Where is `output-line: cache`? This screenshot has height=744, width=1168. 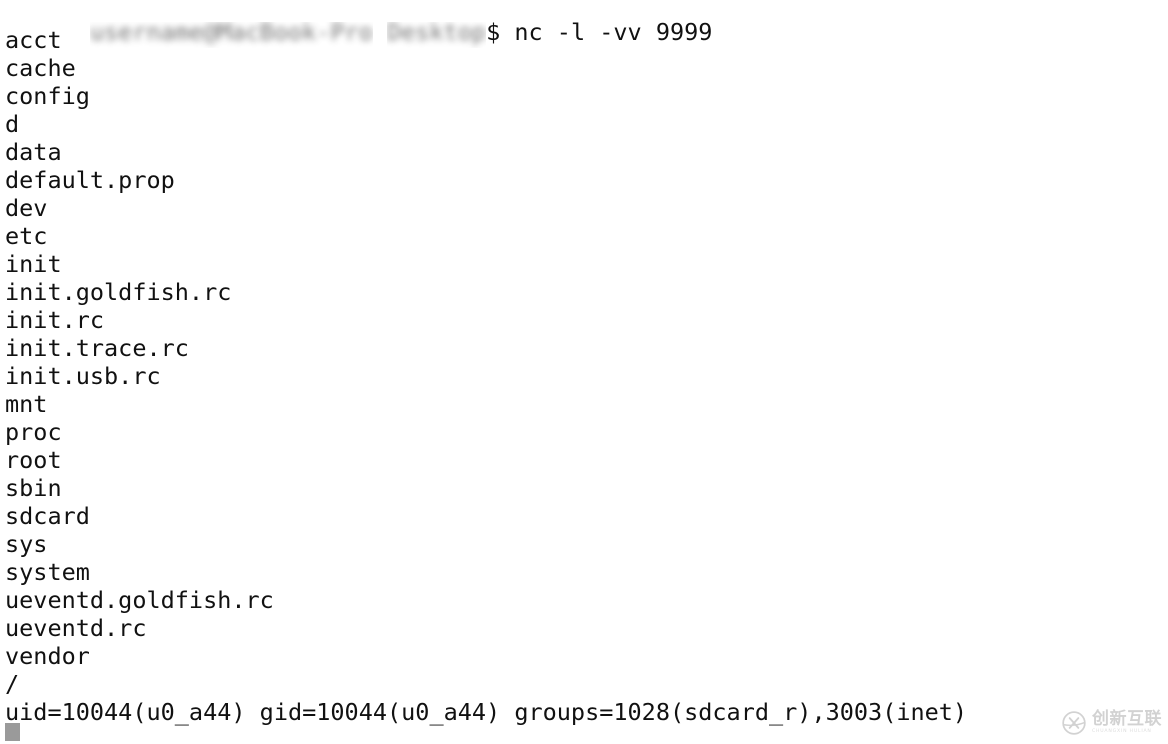 output-line: cache is located at coordinates (40, 68).